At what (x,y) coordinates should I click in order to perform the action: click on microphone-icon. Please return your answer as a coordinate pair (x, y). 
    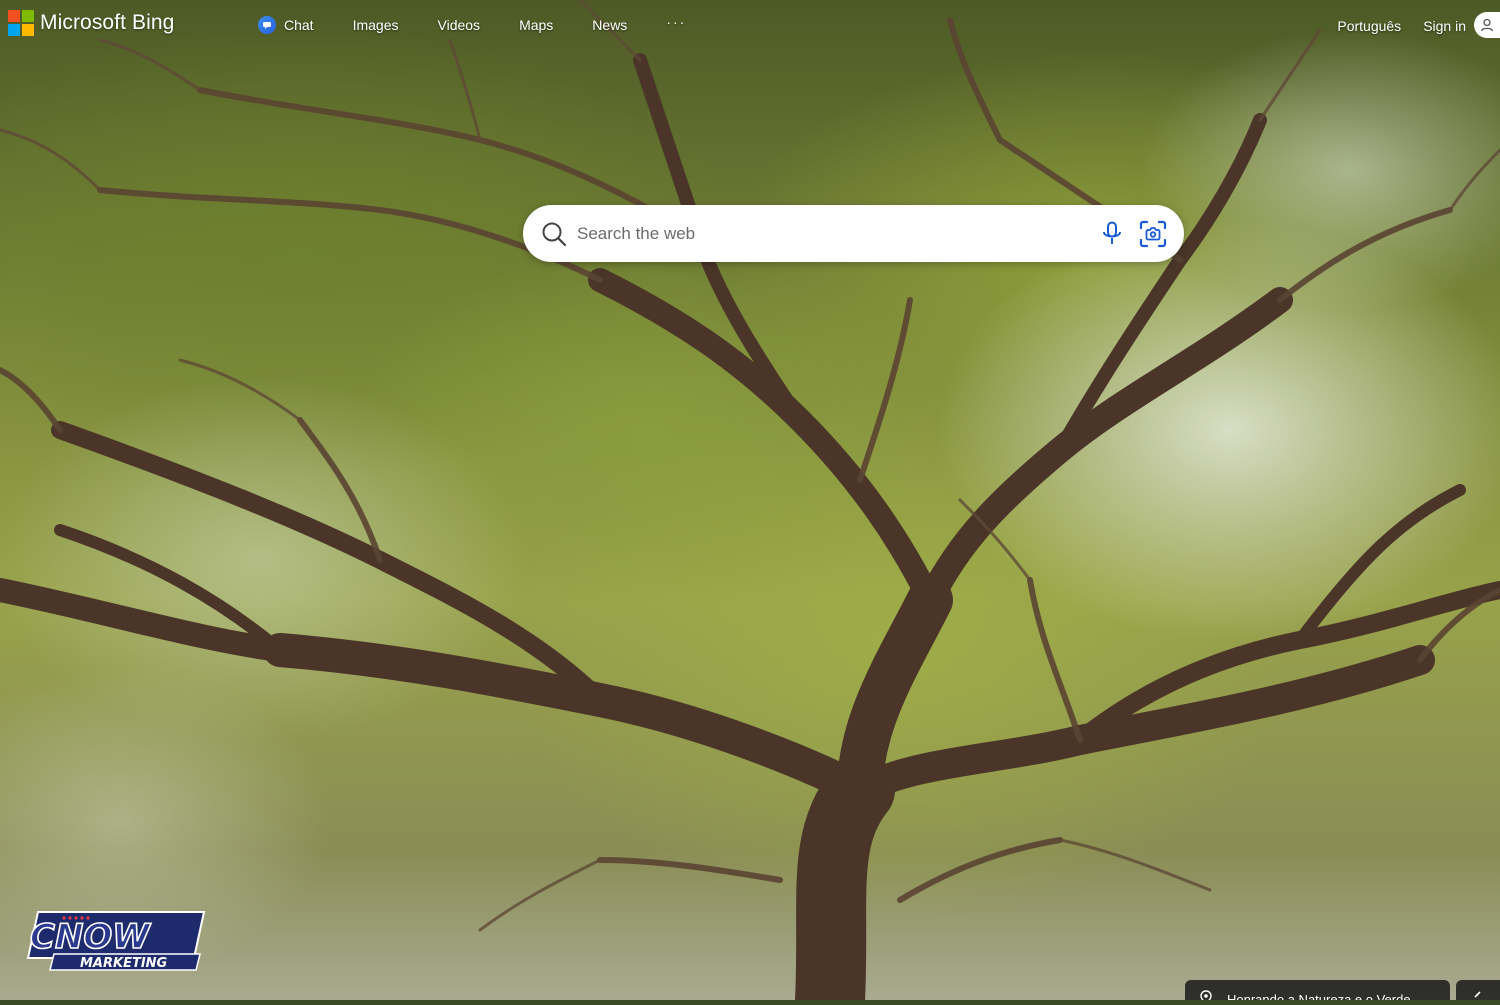
    Looking at the image, I should click on (1112, 236).